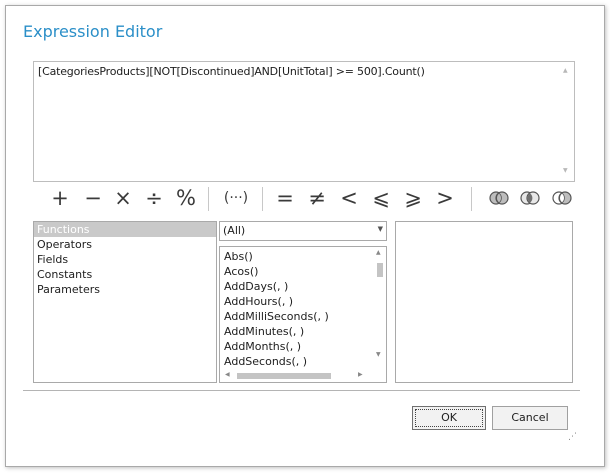 This screenshot has height=473, width=610. Describe the element at coordinates (499, 198) in the screenshot. I see `logical-or-icon` at that location.